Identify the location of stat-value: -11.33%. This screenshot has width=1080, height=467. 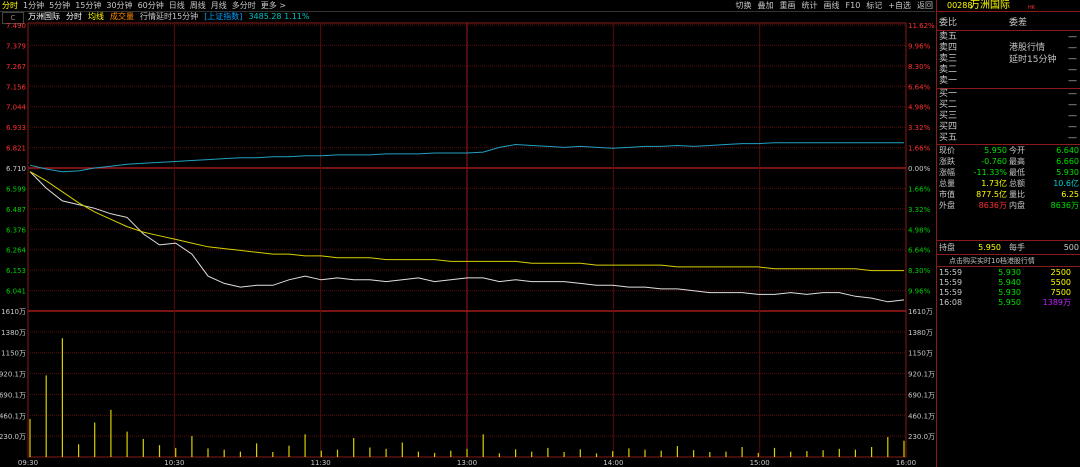
(990, 172).